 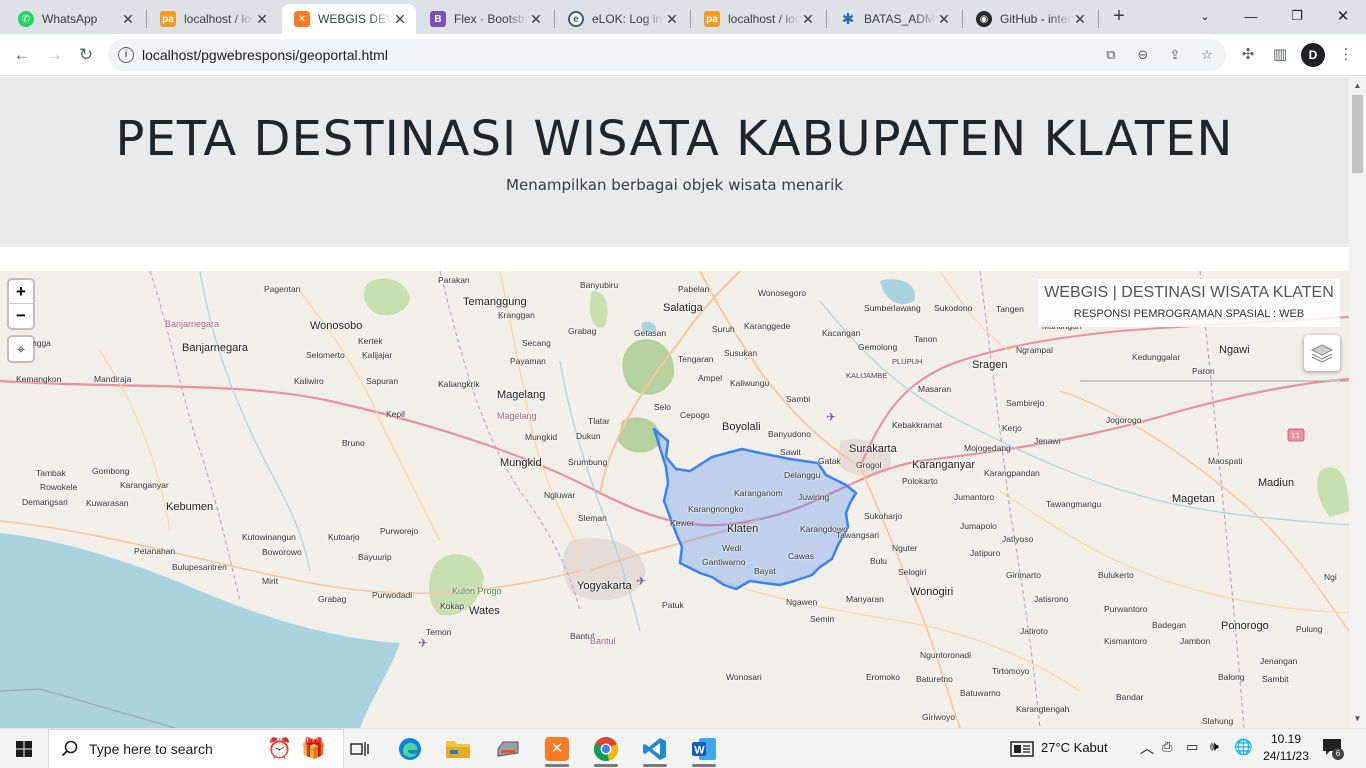 What do you see at coordinates (377, 355) in the screenshot?
I see `map-label-kalijajar: Kalijajar` at bounding box center [377, 355].